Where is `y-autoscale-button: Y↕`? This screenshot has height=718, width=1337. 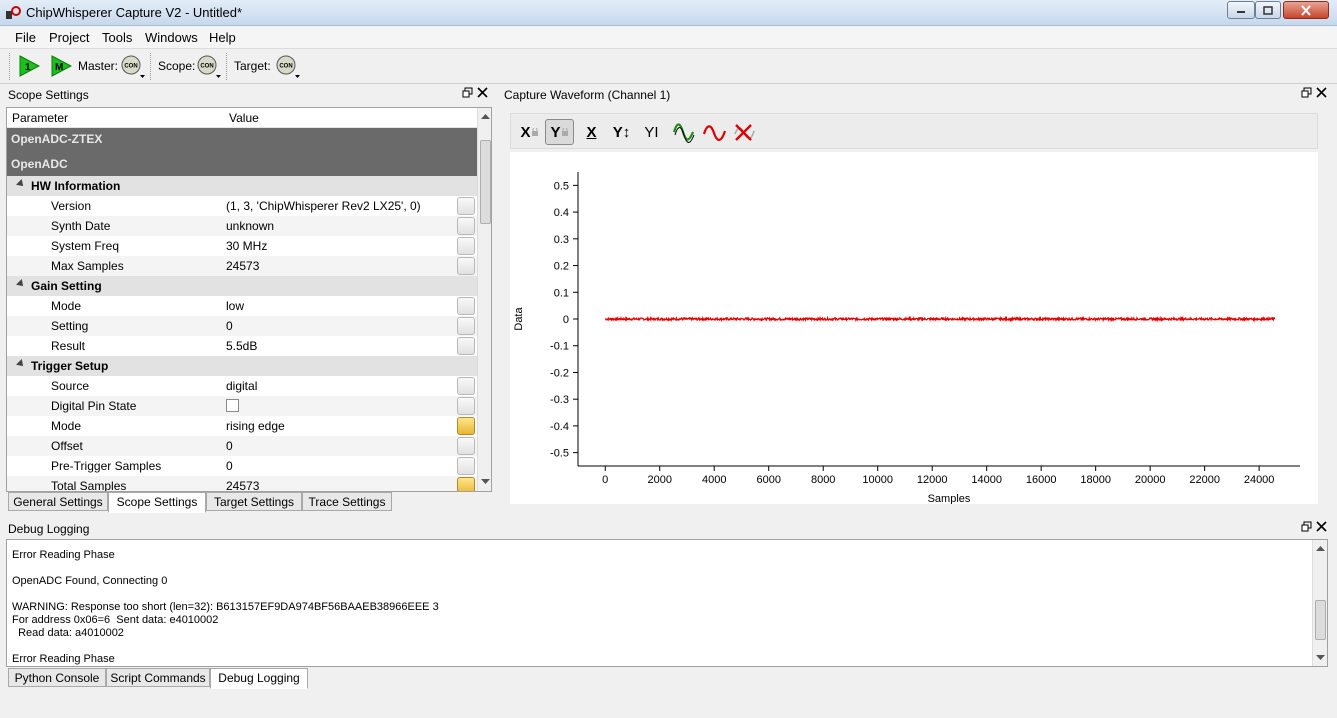 y-autoscale-button: Y↕ is located at coordinates (621, 132).